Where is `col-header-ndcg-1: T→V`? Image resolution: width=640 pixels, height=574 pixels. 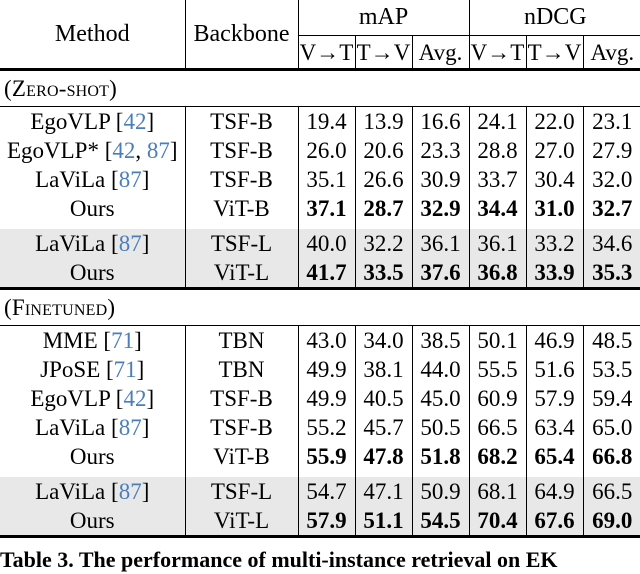
col-header-ndcg-1: T→V is located at coordinates (554, 52).